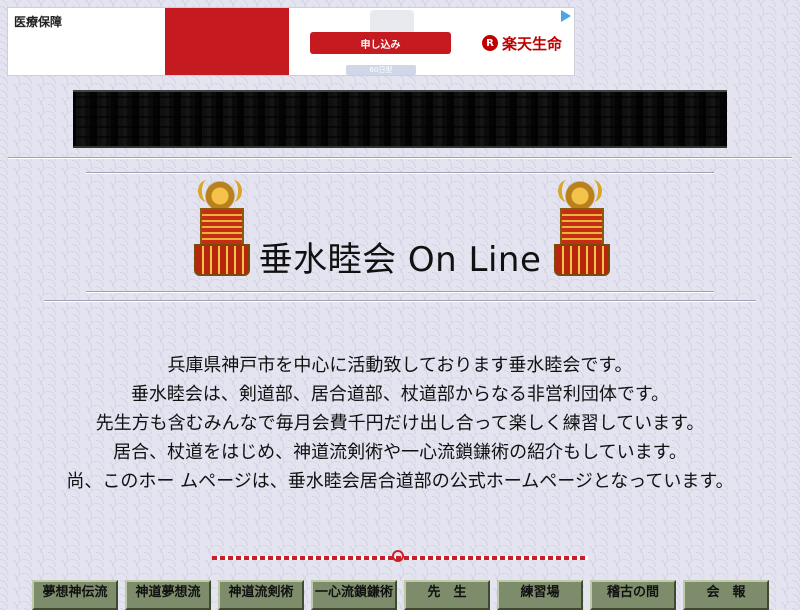 The height and width of the screenshot is (610, 800). Describe the element at coordinates (566, 16) in the screenshot. I see `adchoices-icon` at that location.